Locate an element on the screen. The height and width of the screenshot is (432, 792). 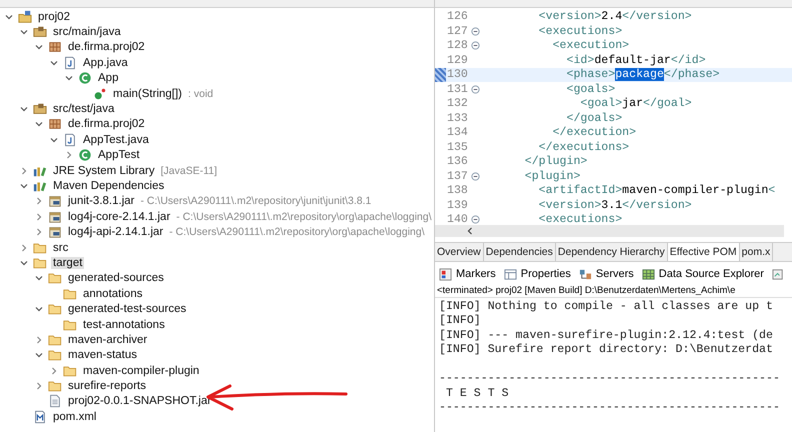
view-tab: Markers is located at coordinates (476, 274).